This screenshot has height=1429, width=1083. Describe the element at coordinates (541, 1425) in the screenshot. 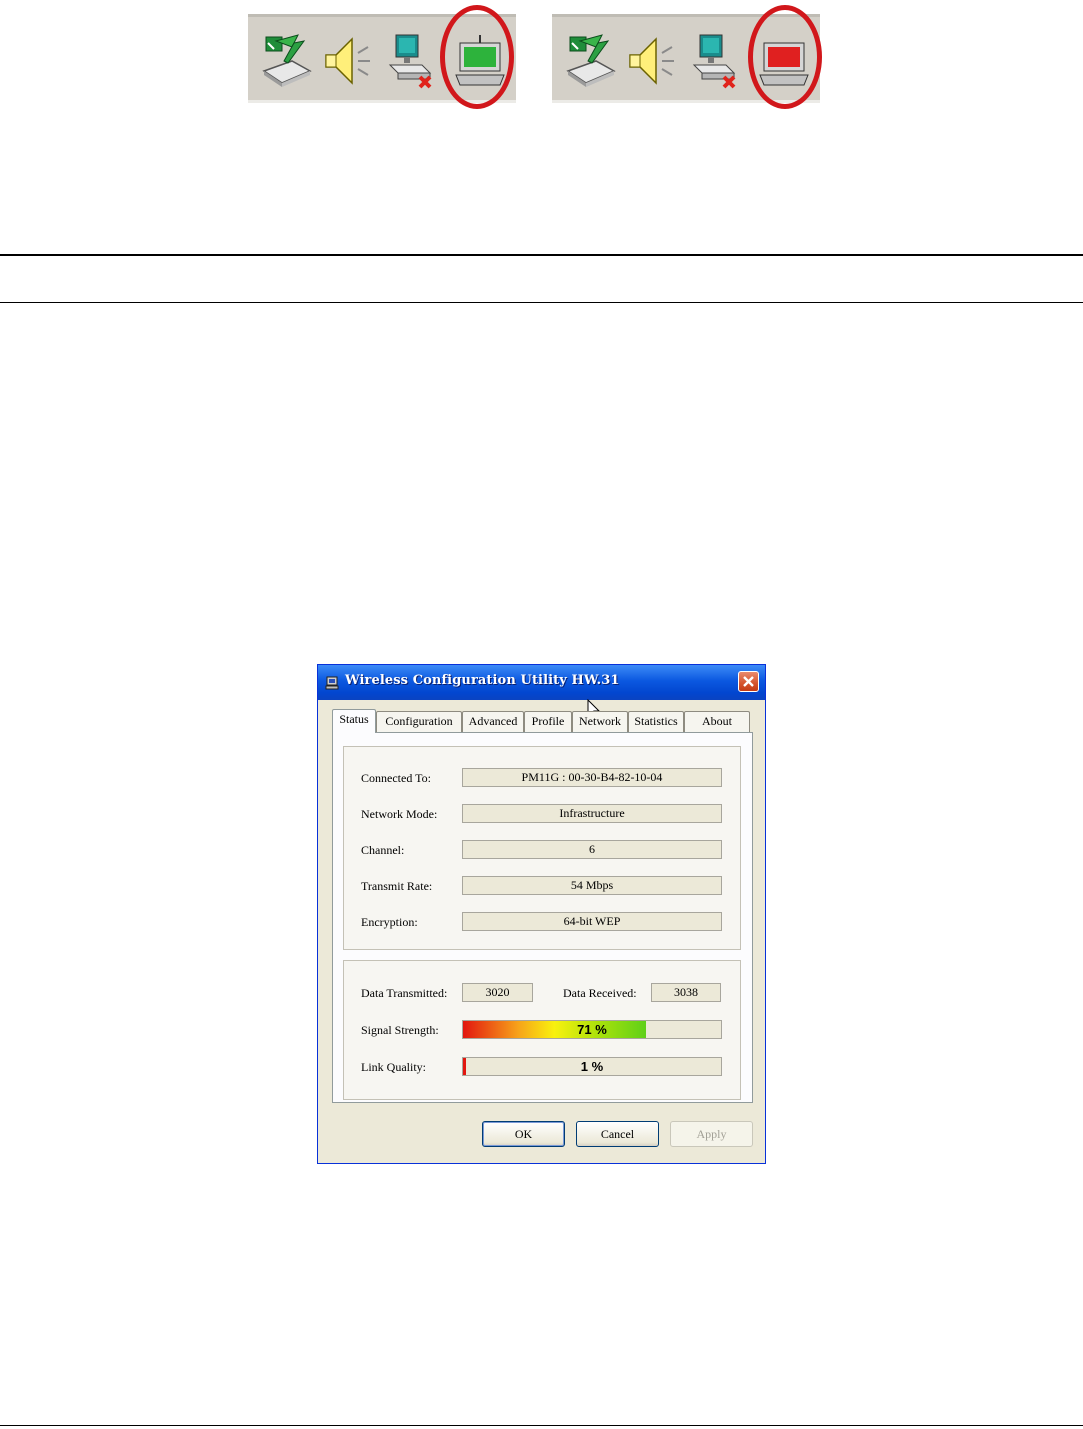

I see `footer-rule` at that location.